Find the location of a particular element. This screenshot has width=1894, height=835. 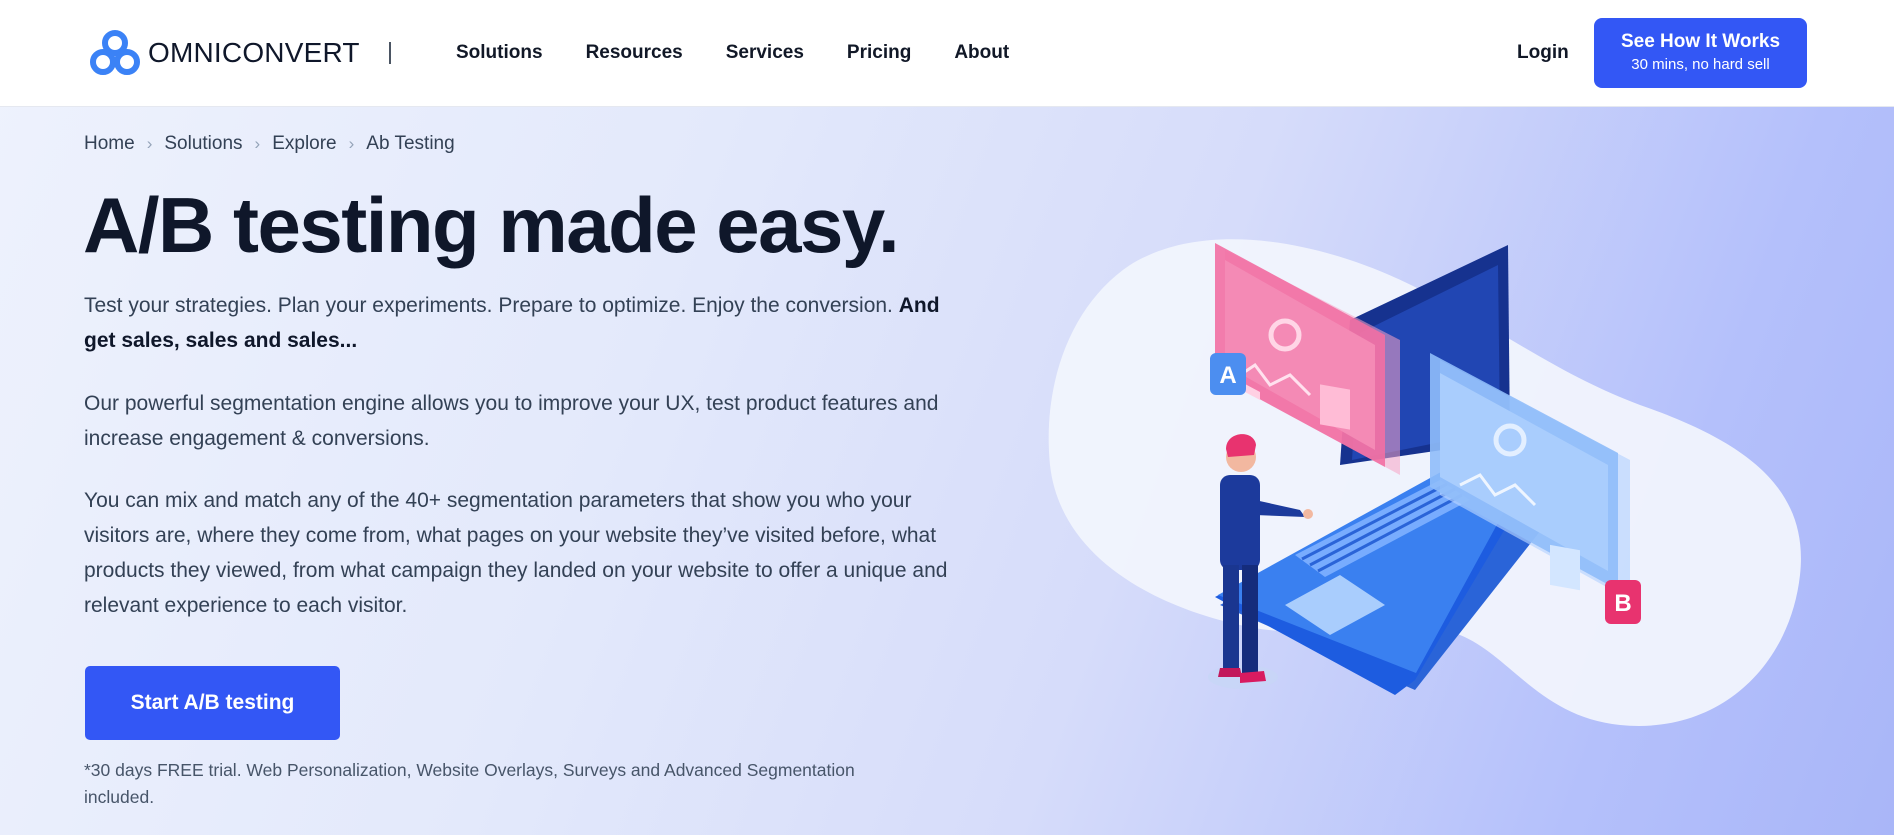

see-how-it-works-subtitle: 30 mins, no hard sell is located at coordinates (1700, 64).